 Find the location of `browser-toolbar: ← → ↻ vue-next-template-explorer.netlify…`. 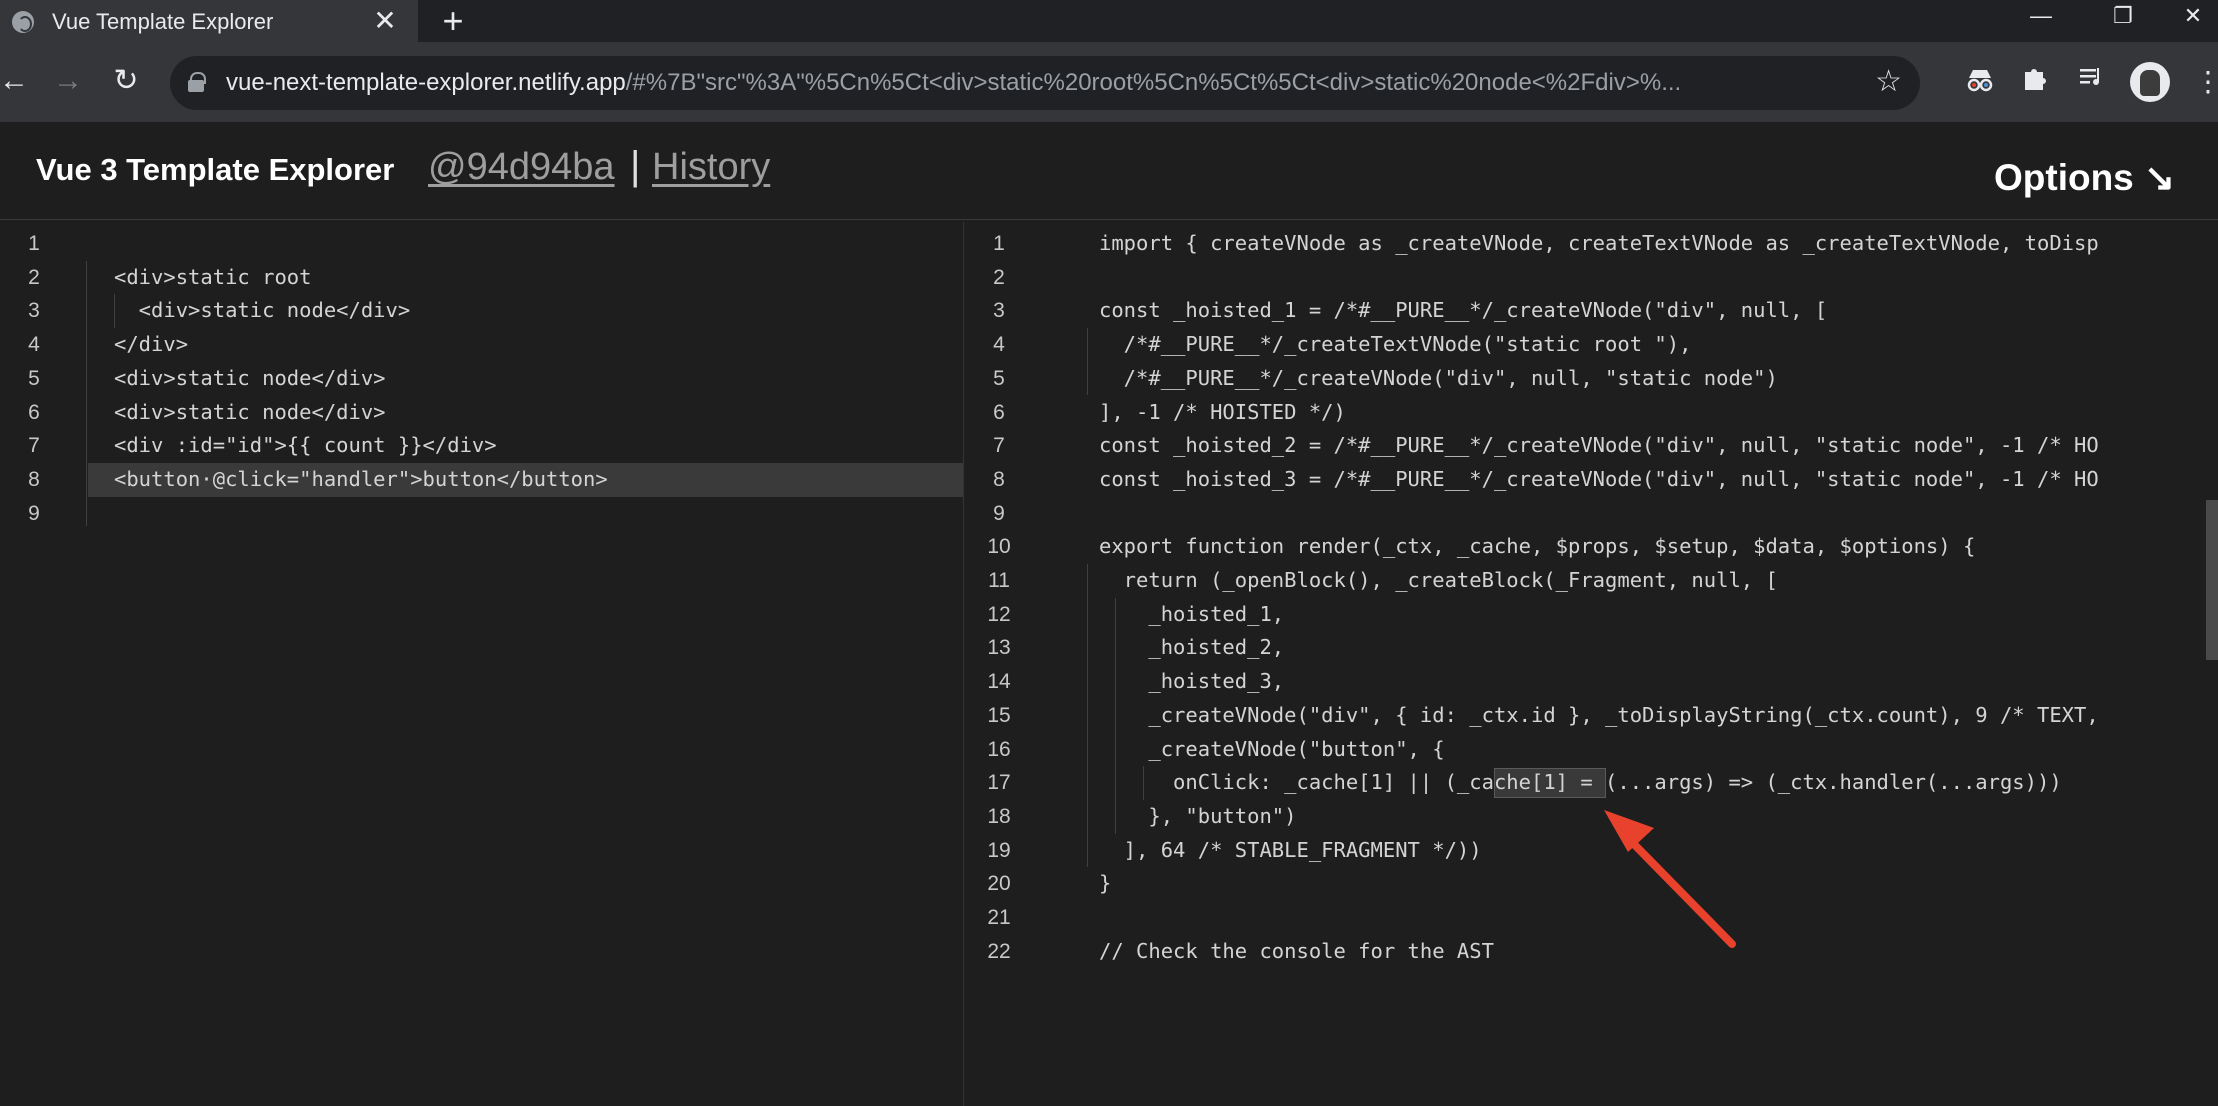

browser-toolbar: ← → ↻ vue-next-template-explorer.netlify… is located at coordinates (1109, 82).